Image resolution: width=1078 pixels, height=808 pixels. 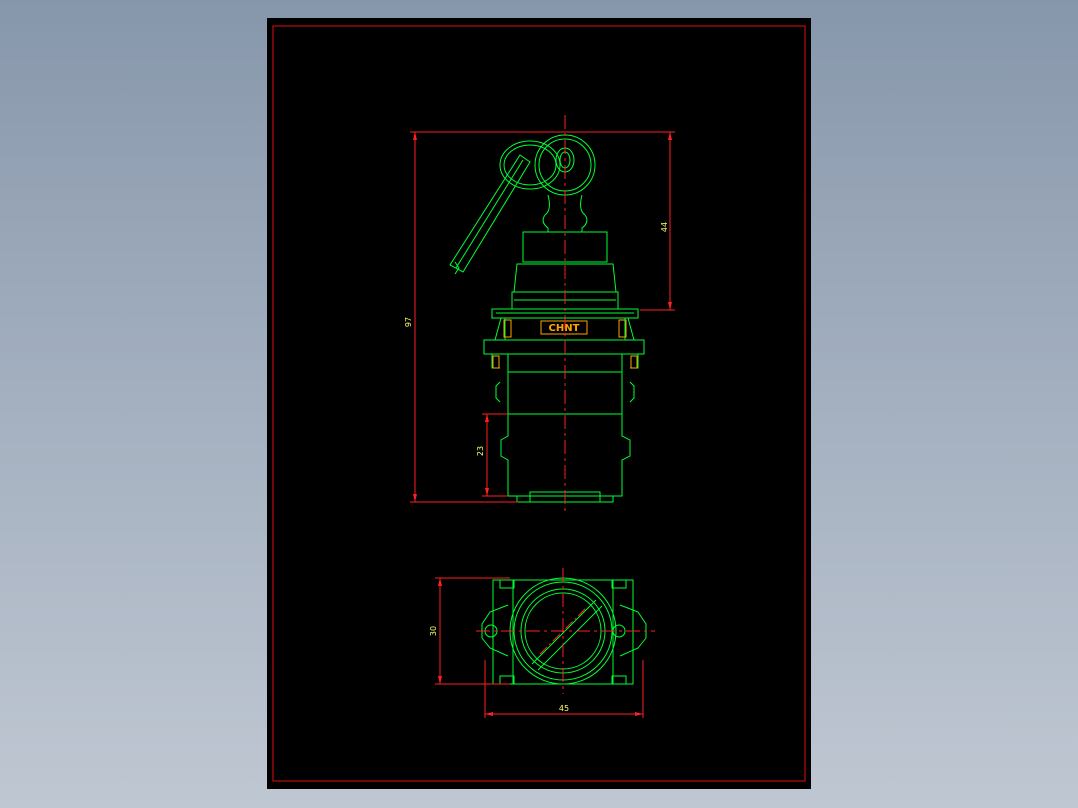 What do you see at coordinates (664, 227) in the screenshot?
I see `dim-top-height: 44` at bounding box center [664, 227].